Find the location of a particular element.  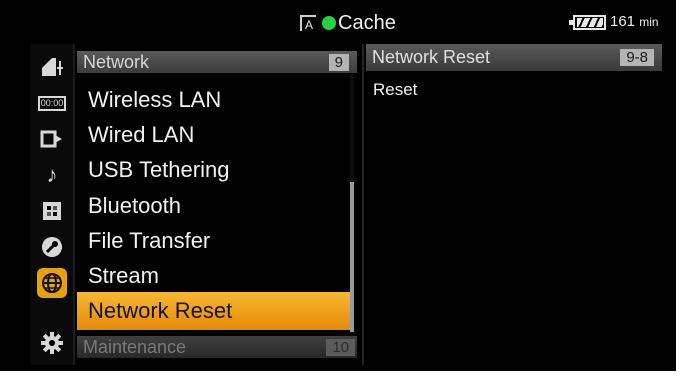

output-icon is located at coordinates (52, 139).